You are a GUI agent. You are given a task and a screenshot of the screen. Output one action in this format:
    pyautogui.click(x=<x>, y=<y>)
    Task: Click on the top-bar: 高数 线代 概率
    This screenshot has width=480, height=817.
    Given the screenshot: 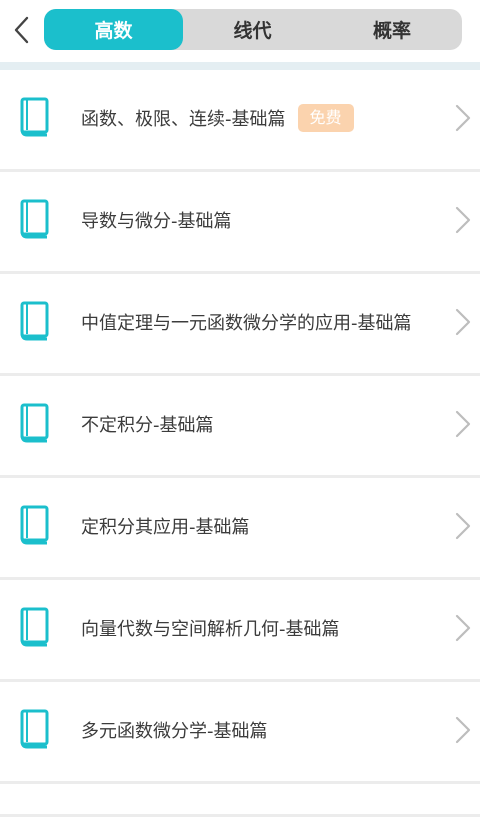 What is the action you would take?
    pyautogui.click(x=240, y=31)
    